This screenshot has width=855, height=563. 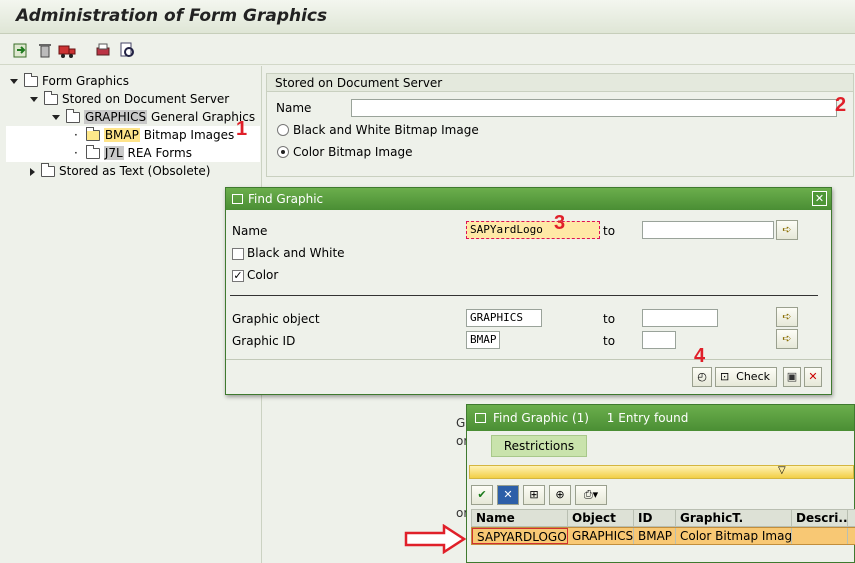 What do you see at coordinates (67, 50) in the screenshot?
I see `transport-icon` at bounding box center [67, 50].